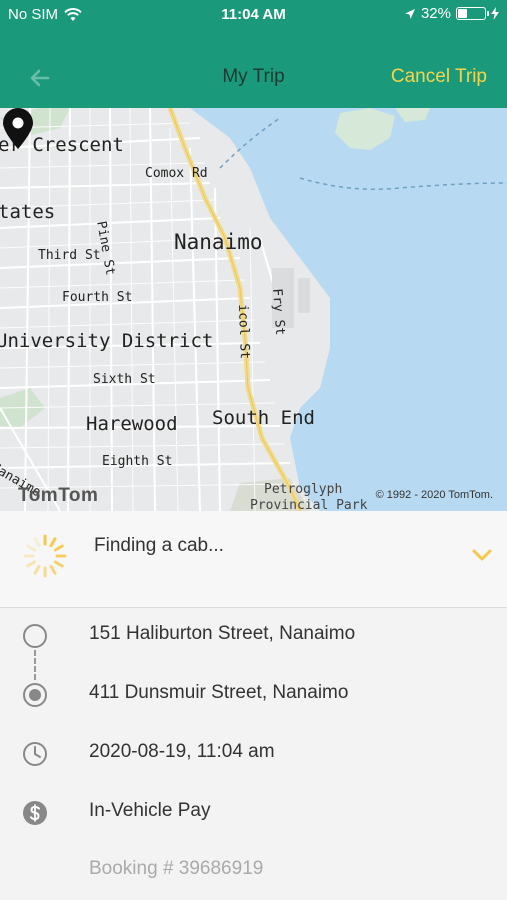 The image size is (507, 900). Describe the element at coordinates (253, 15) in the screenshot. I see `status-bar: No SIM 11:04 AM 32%` at that location.